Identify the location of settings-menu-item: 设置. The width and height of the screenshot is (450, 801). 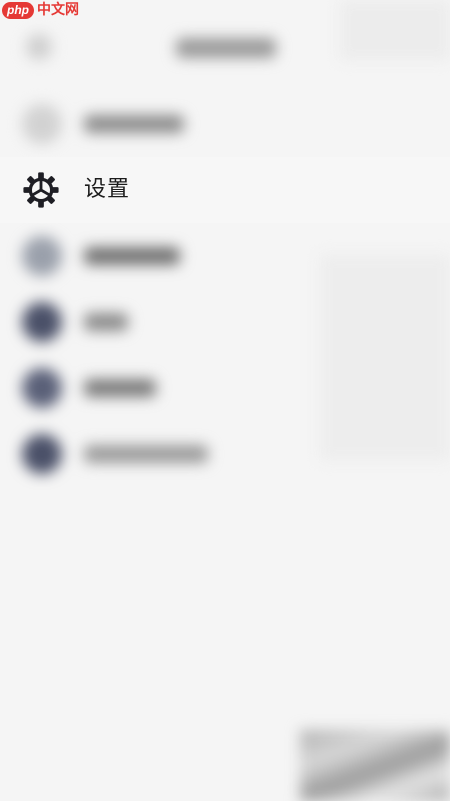
(225, 190).